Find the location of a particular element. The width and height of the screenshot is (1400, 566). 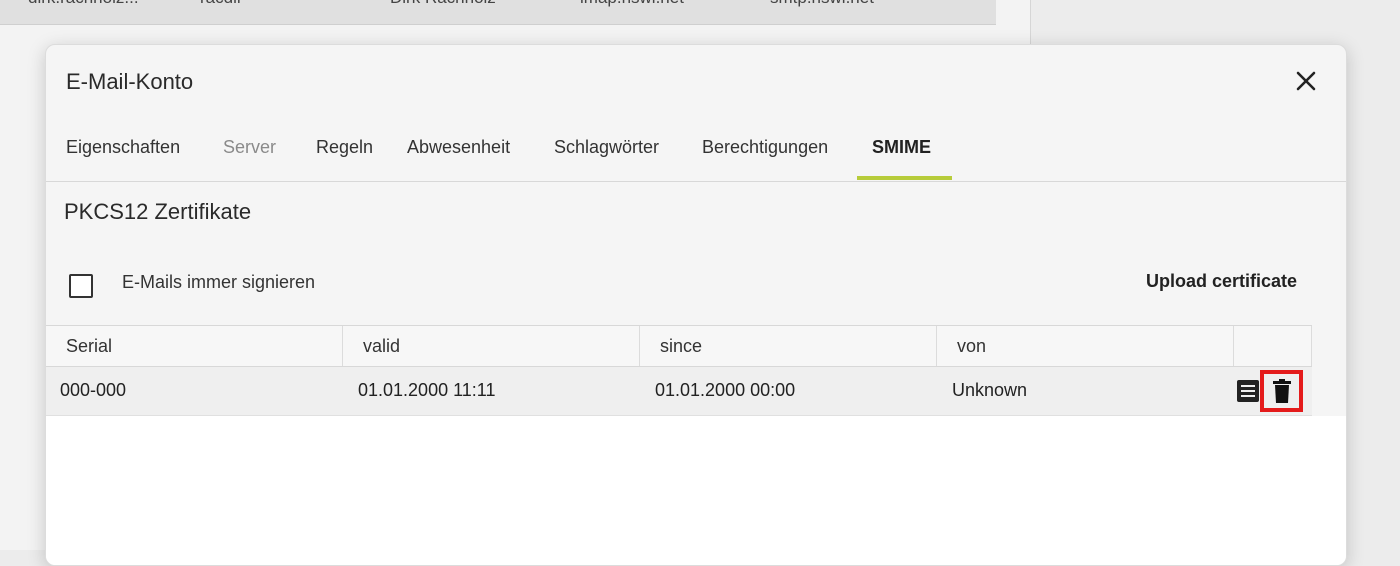

tab-eigenschaften: Eigenschaften is located at coordinates (123, 147).